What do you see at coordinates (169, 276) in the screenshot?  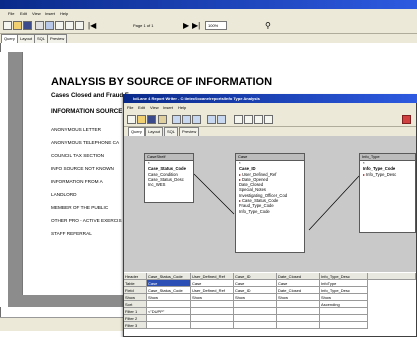 I see `grid-column-header: Case_Status_Code` at bounding box center [169, 276].